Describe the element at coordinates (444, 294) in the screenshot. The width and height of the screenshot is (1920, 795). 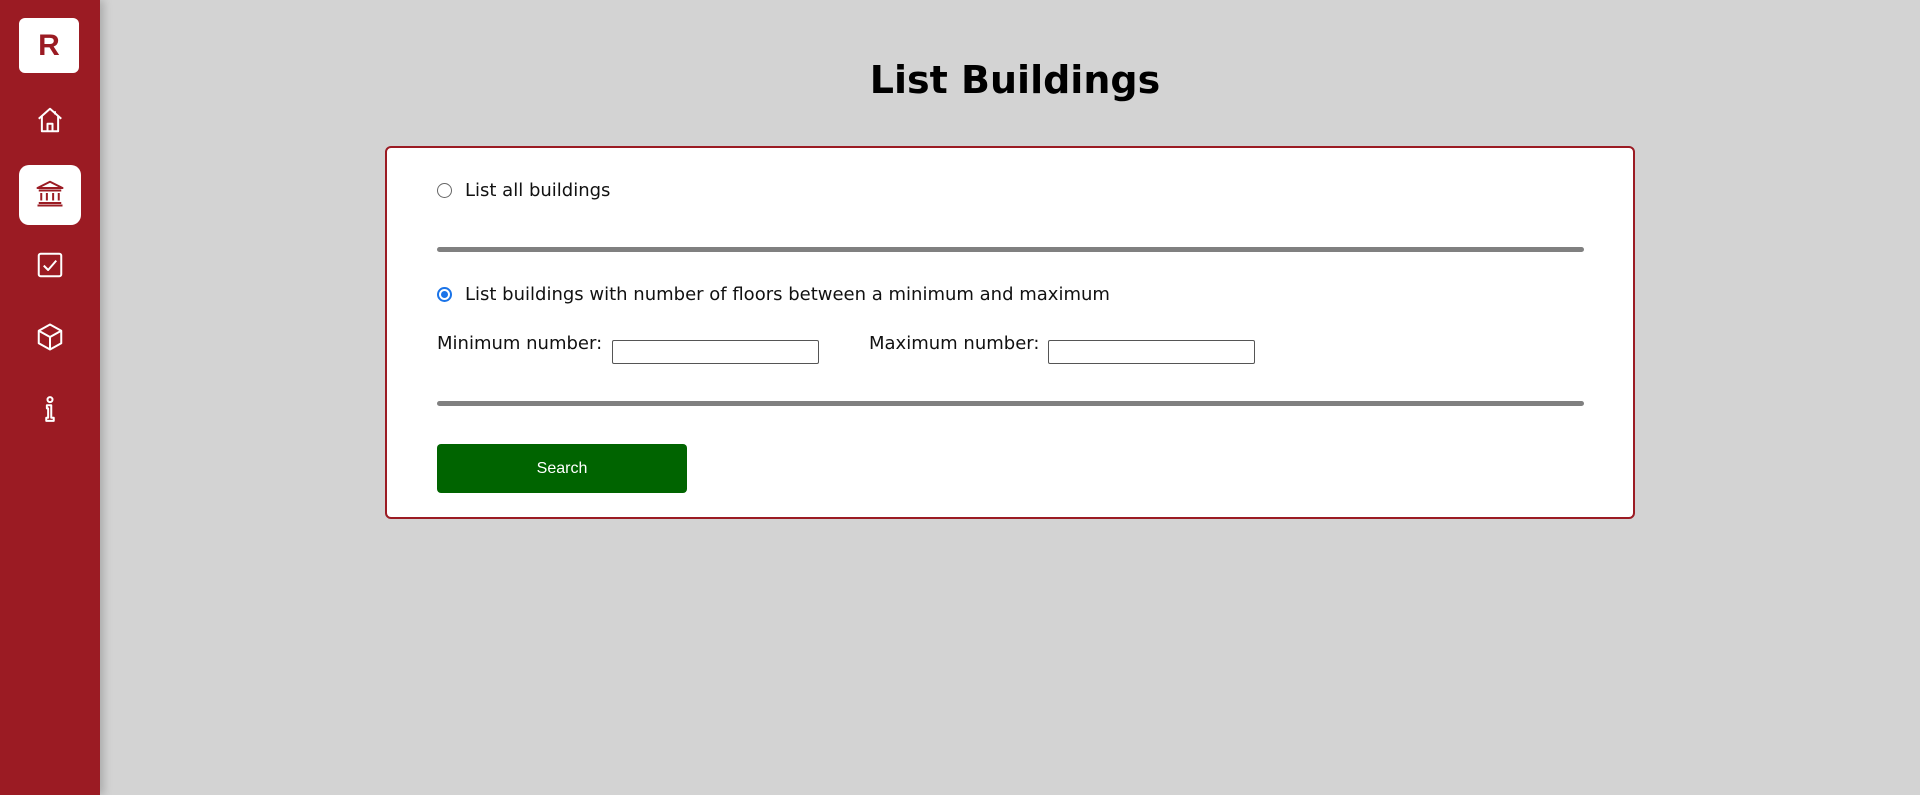
I see `radio-floor-range` at that location.